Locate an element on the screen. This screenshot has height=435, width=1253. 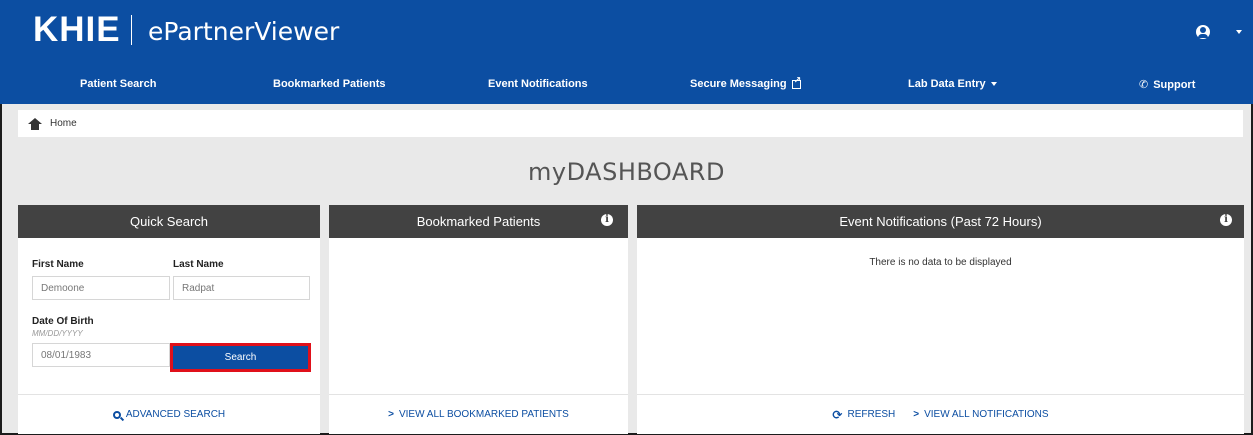
page-title: myDASHBOARD is located at coordinates (626, 172).